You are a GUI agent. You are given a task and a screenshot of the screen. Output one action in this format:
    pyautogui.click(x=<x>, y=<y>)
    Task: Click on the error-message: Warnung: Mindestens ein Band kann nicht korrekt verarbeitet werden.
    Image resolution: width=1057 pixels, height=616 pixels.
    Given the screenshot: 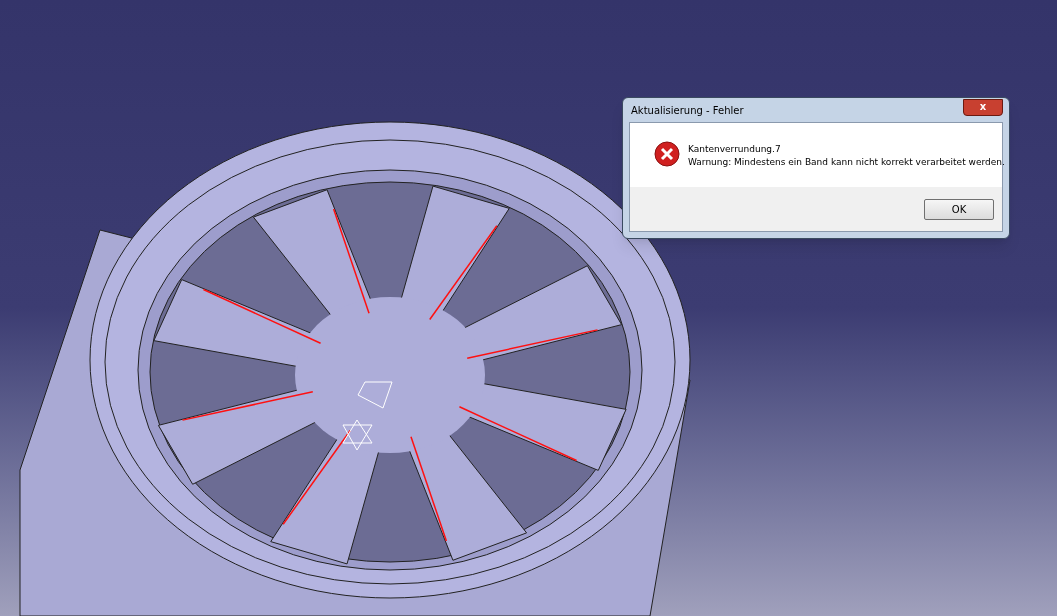 What is the action you would take?
    pyautogui.click(x=846, y=162)
    